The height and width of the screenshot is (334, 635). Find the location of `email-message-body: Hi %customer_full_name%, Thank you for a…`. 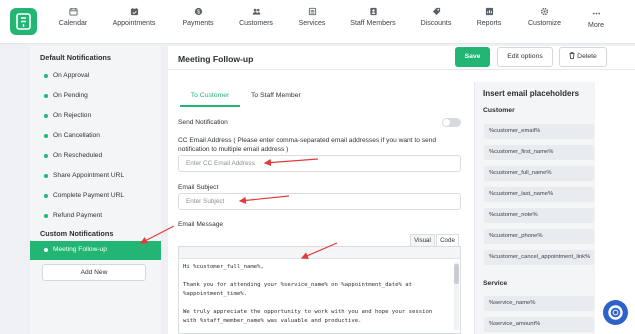

email-message-body: Hi %customer_full_name%, Thank you for a… is located at coordinates (318, 294).